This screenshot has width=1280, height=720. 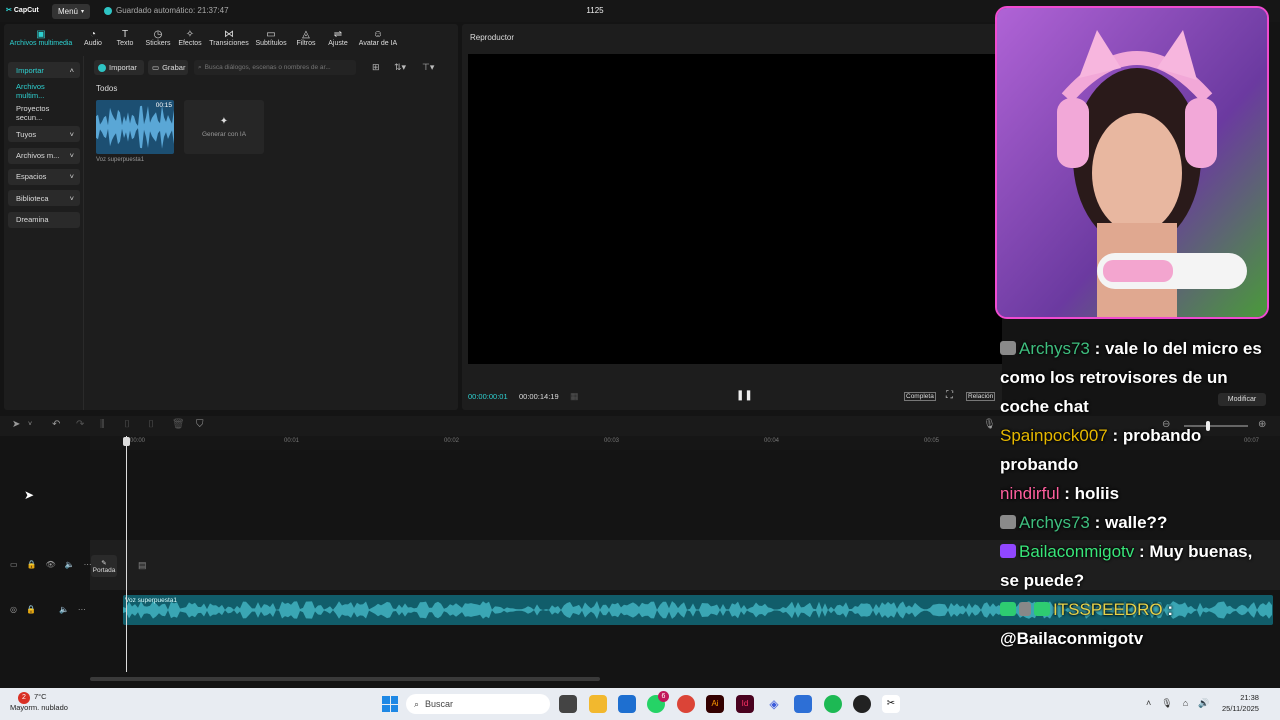 What do you see at coordinates (949, 395) in the screenshot?
I see `fit-icon: ⛶` at bounding box center [949, 395].